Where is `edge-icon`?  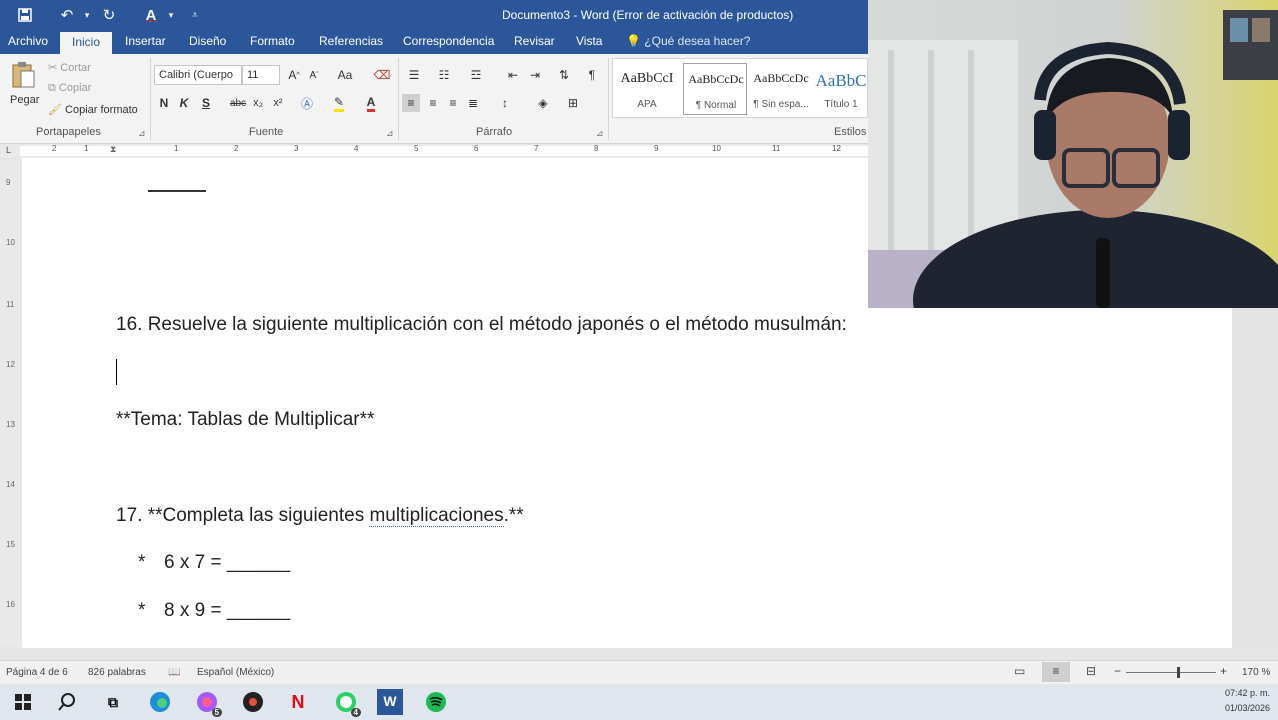
edge-icon is located at coordinates (160, 702).